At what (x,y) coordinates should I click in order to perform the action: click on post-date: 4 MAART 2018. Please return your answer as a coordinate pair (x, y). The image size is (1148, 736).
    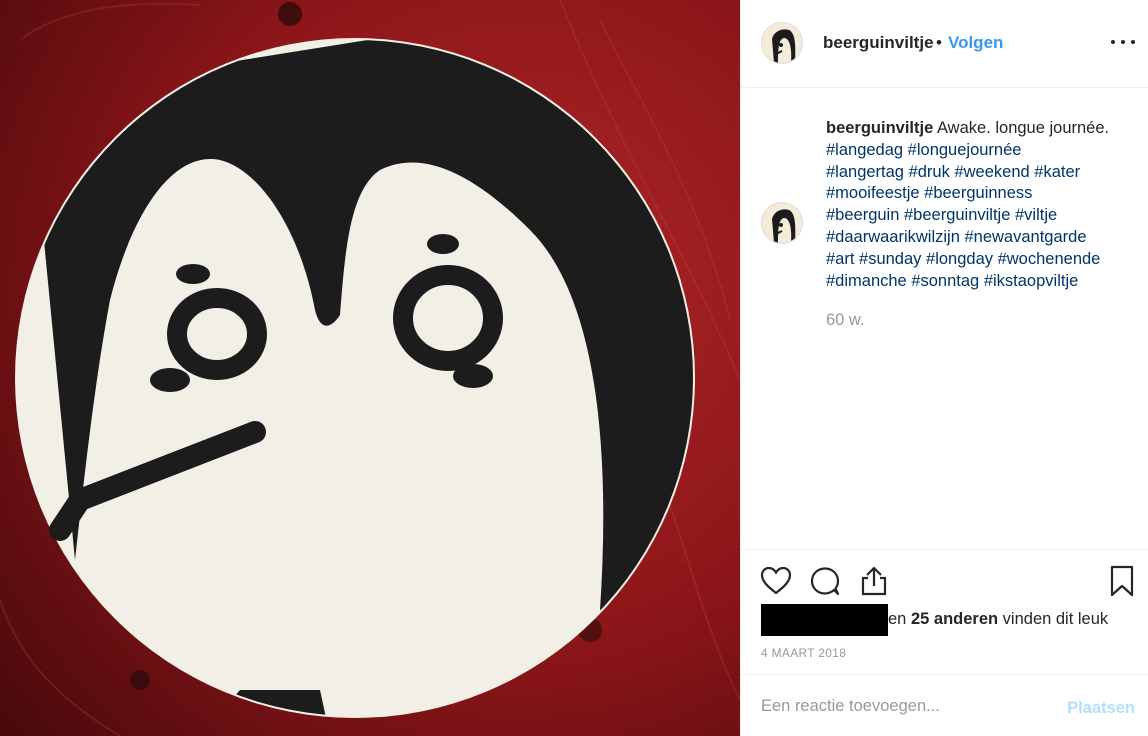
    Looking at the image, I should click on (803, 653).